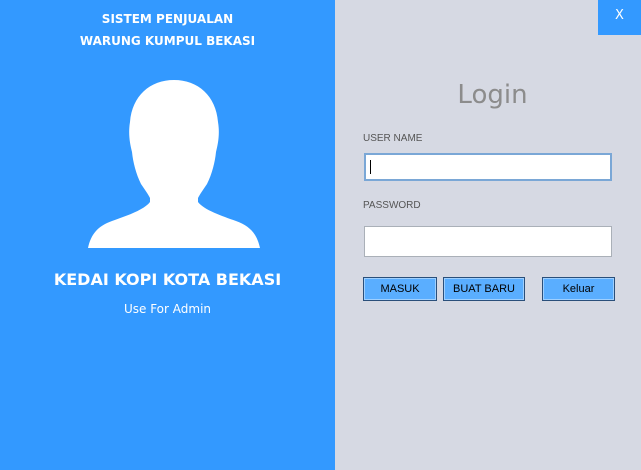 The height and width of the screenshot is (470, 641). What do you see at coordinates (392, 205) in the screenshot?
I see `password-label: PASSWORD` at bounding box center [392, 205].